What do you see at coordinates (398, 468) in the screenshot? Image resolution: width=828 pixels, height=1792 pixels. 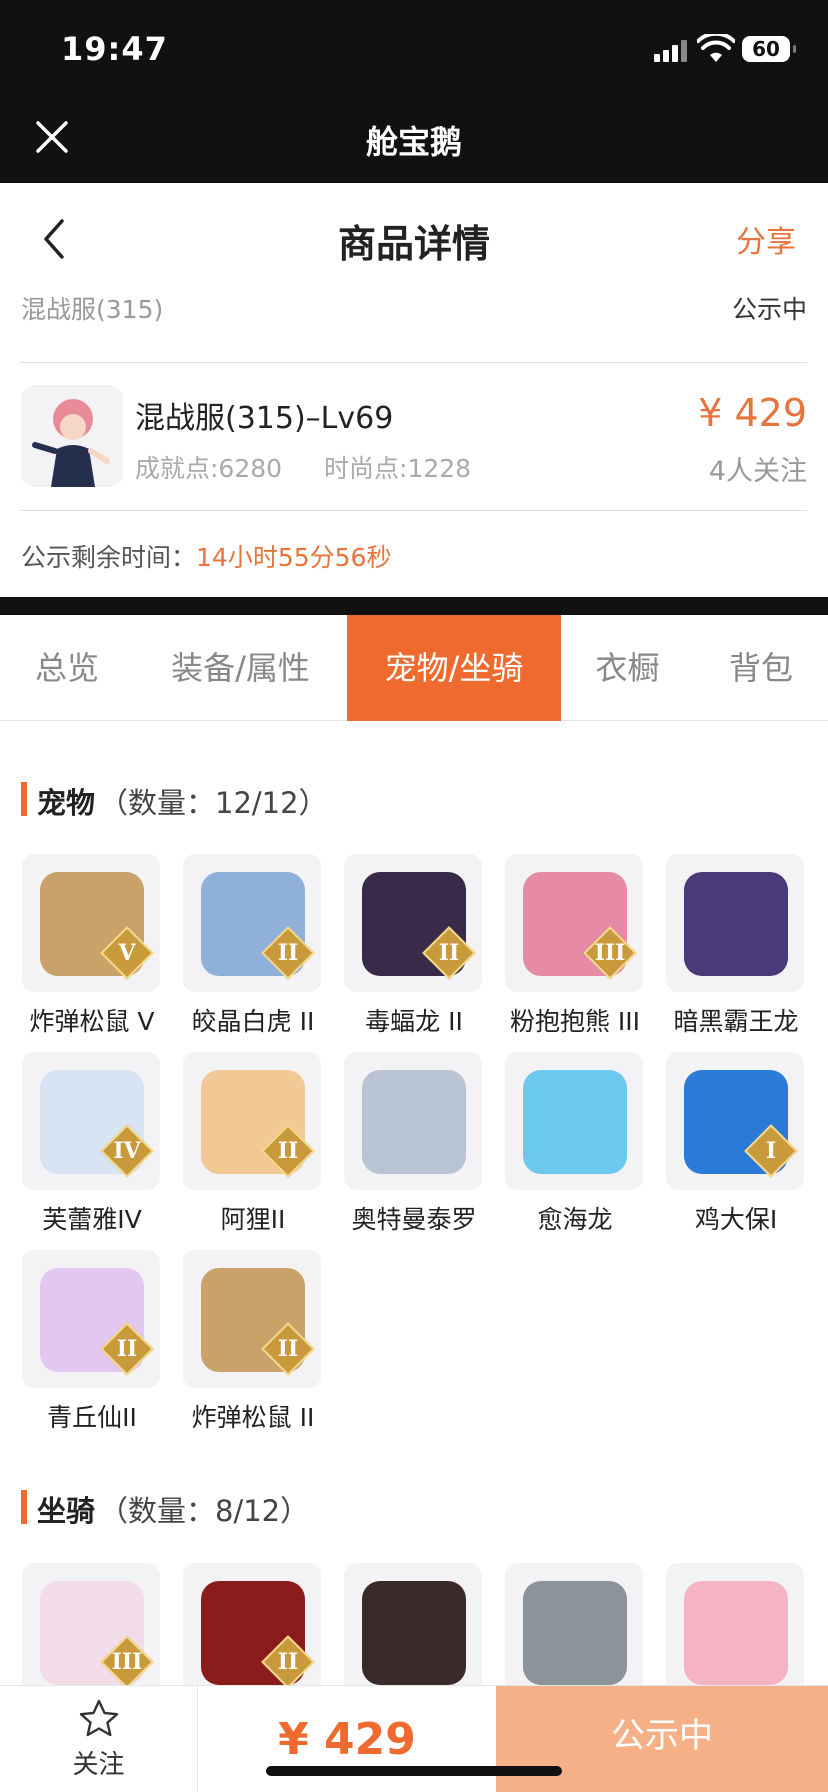 I see `fashion-points: 时尚点:1228` at bounding box center [398, 468].